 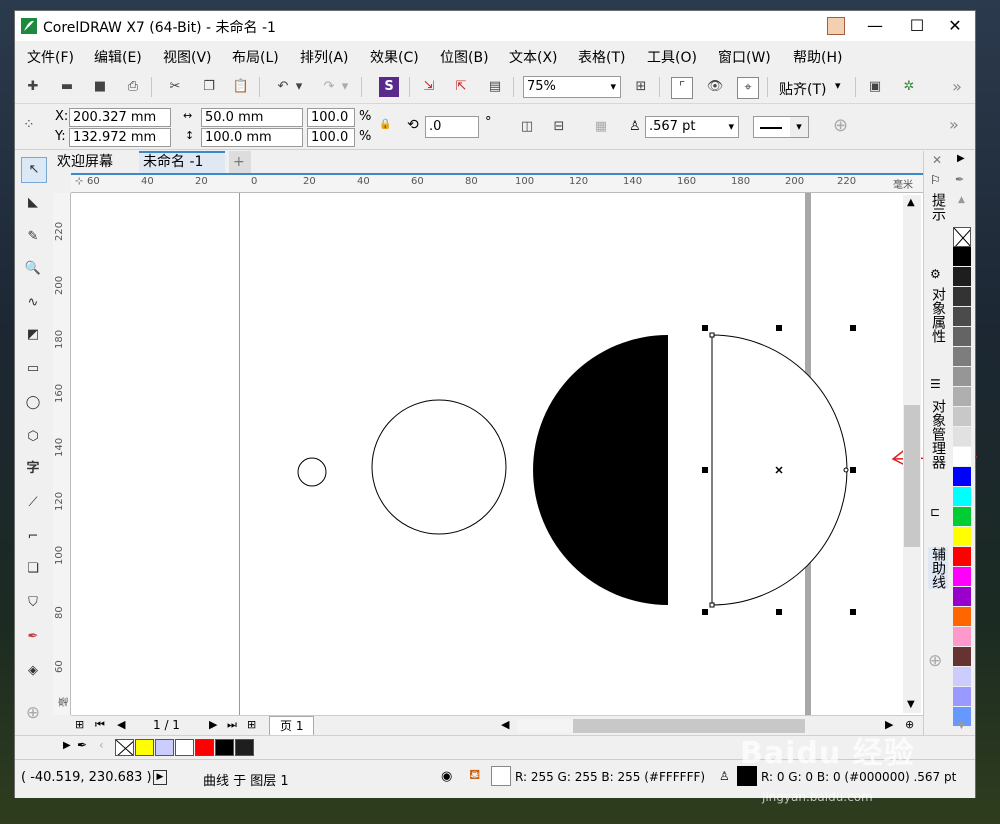 I want to click on vertical-scroll-thumb, so click(x=912, y=476).